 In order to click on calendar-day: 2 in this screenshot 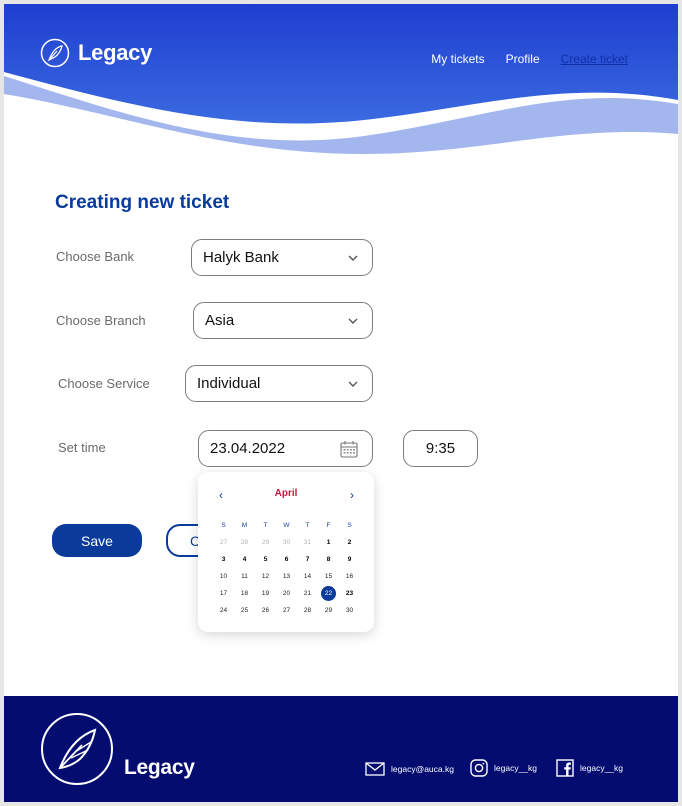, I will do `click(349, 542)`.